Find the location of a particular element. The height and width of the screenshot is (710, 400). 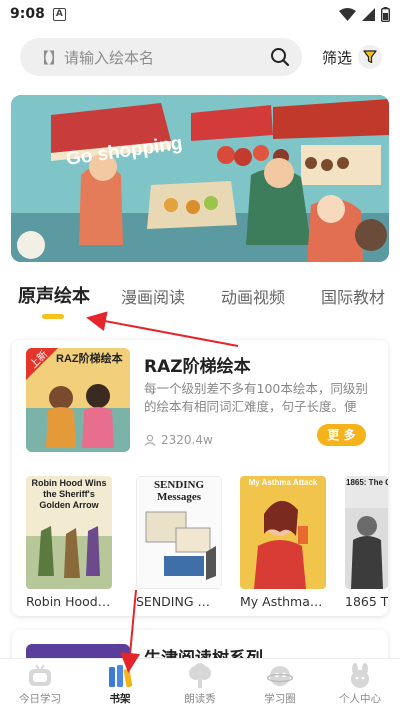

series-cover-illustration: 上新 RAZ阶梯绘本 is located at coordinates (78, 400).